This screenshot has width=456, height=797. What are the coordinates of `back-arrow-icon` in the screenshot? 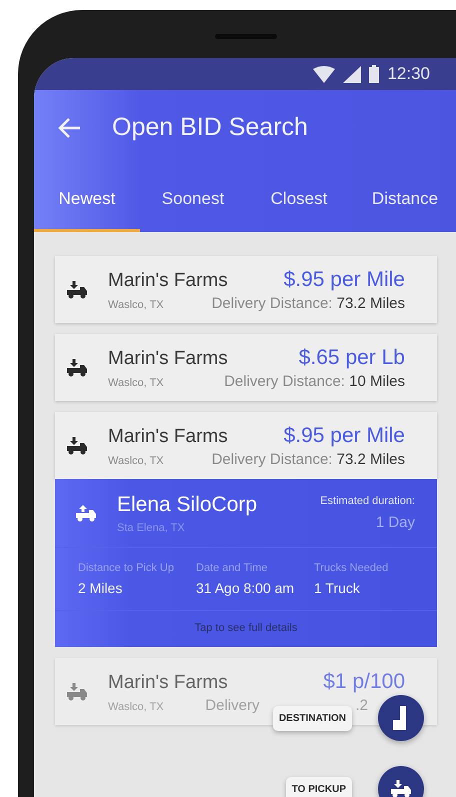 It's located at (70, 127).